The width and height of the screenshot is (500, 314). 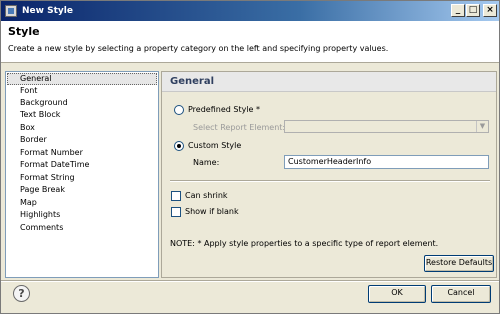 What do you see at coordinates (82, 178) in the screenshot?
I see `category-item-format-string: Format String` at bounding box center [82, 178].